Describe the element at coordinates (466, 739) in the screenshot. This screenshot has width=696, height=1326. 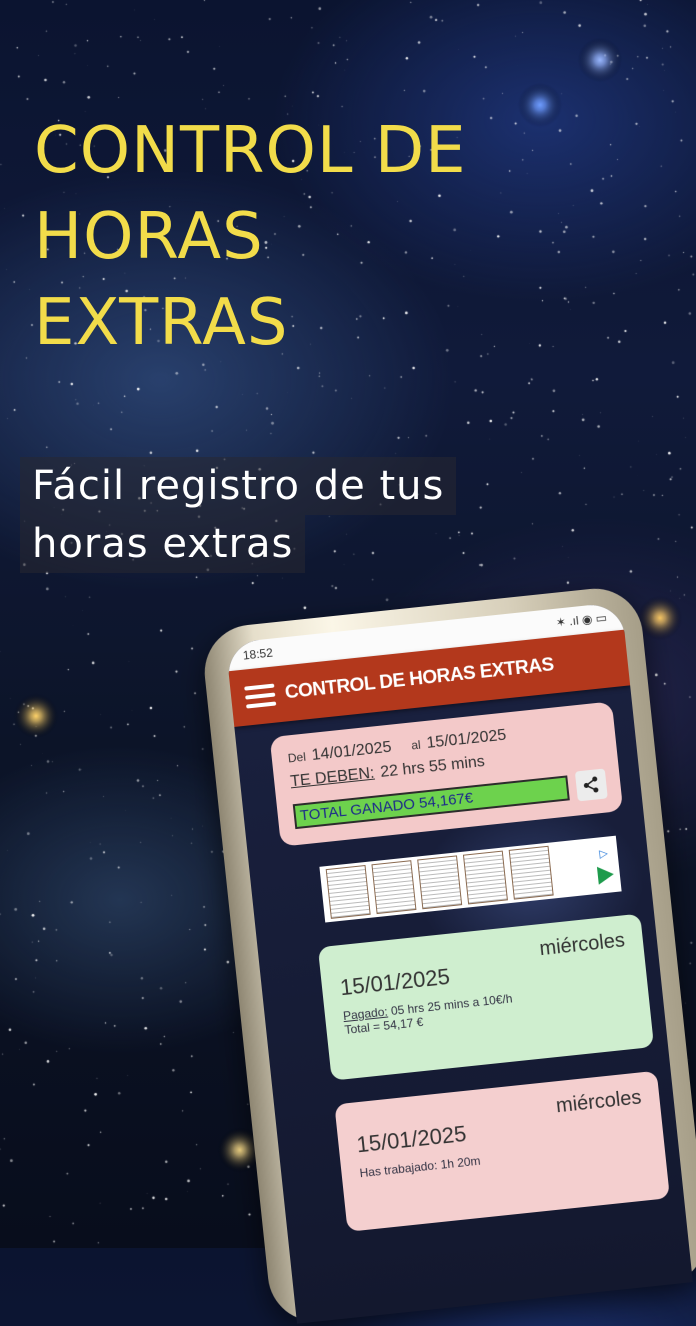
I see `to-date: 15/01/2025` at that location.